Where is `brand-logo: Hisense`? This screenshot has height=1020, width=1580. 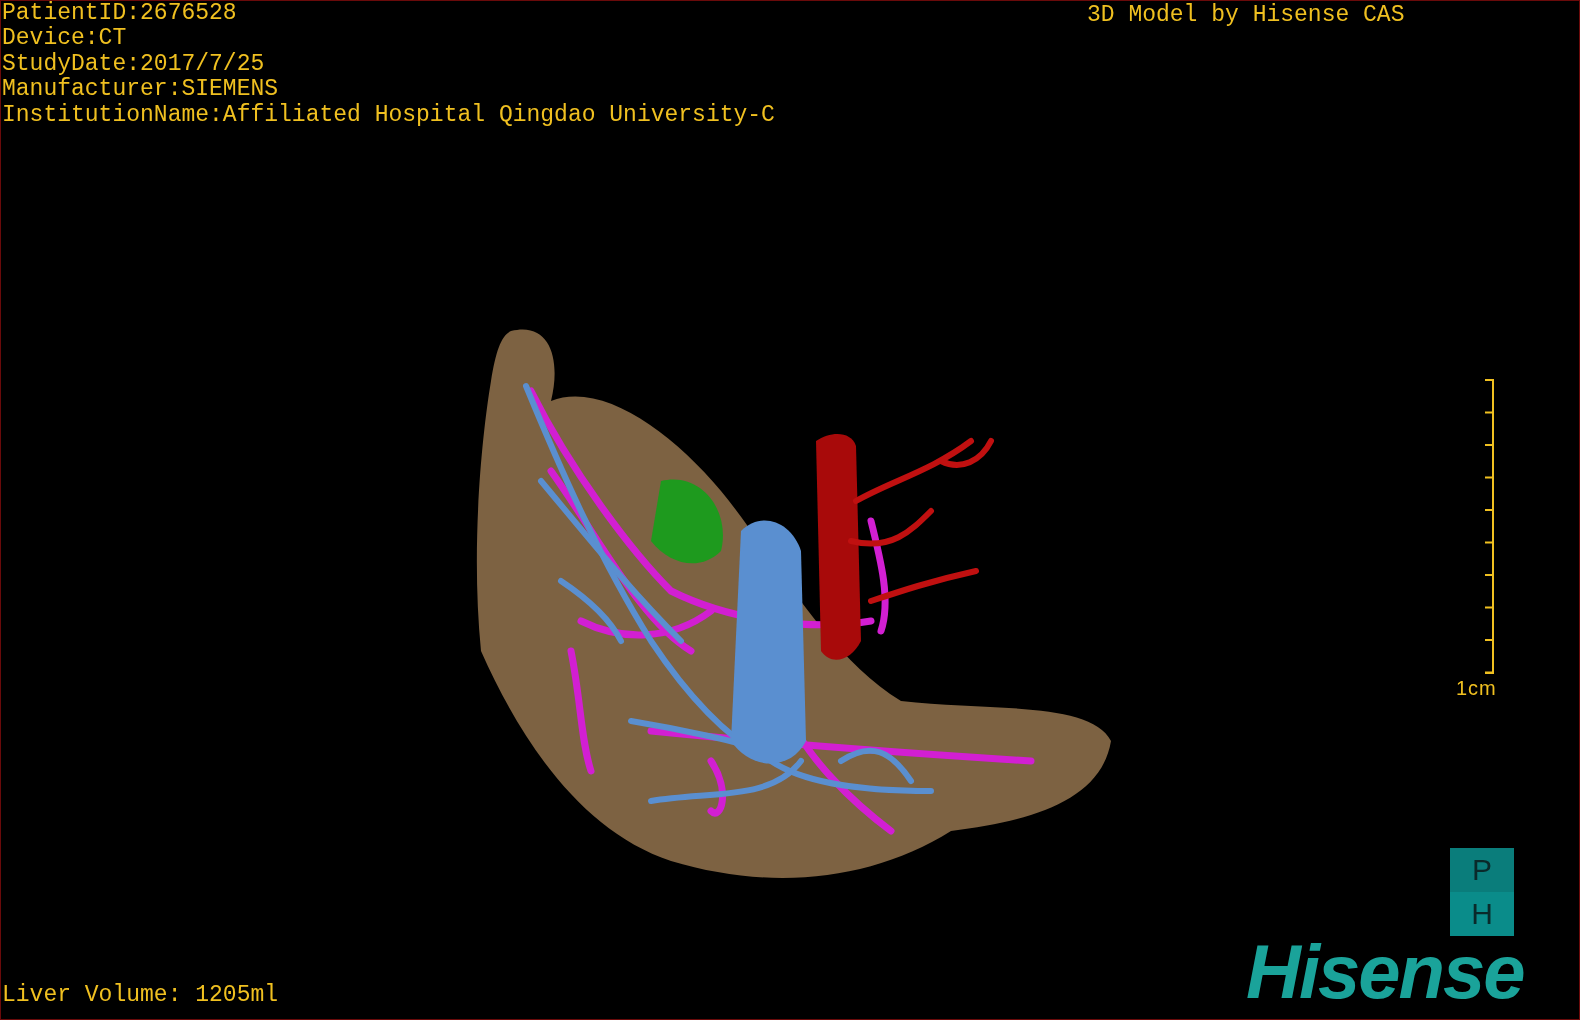 brand-logo: Hisense is located at coordinates (1385, 972).